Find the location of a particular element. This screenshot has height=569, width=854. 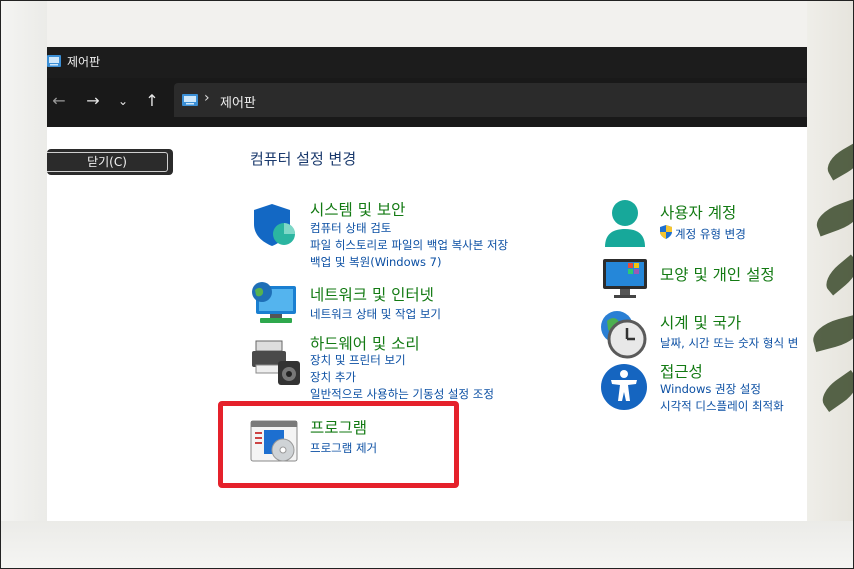

address-bar: › 제어판 is located at coordinates (490, 100).